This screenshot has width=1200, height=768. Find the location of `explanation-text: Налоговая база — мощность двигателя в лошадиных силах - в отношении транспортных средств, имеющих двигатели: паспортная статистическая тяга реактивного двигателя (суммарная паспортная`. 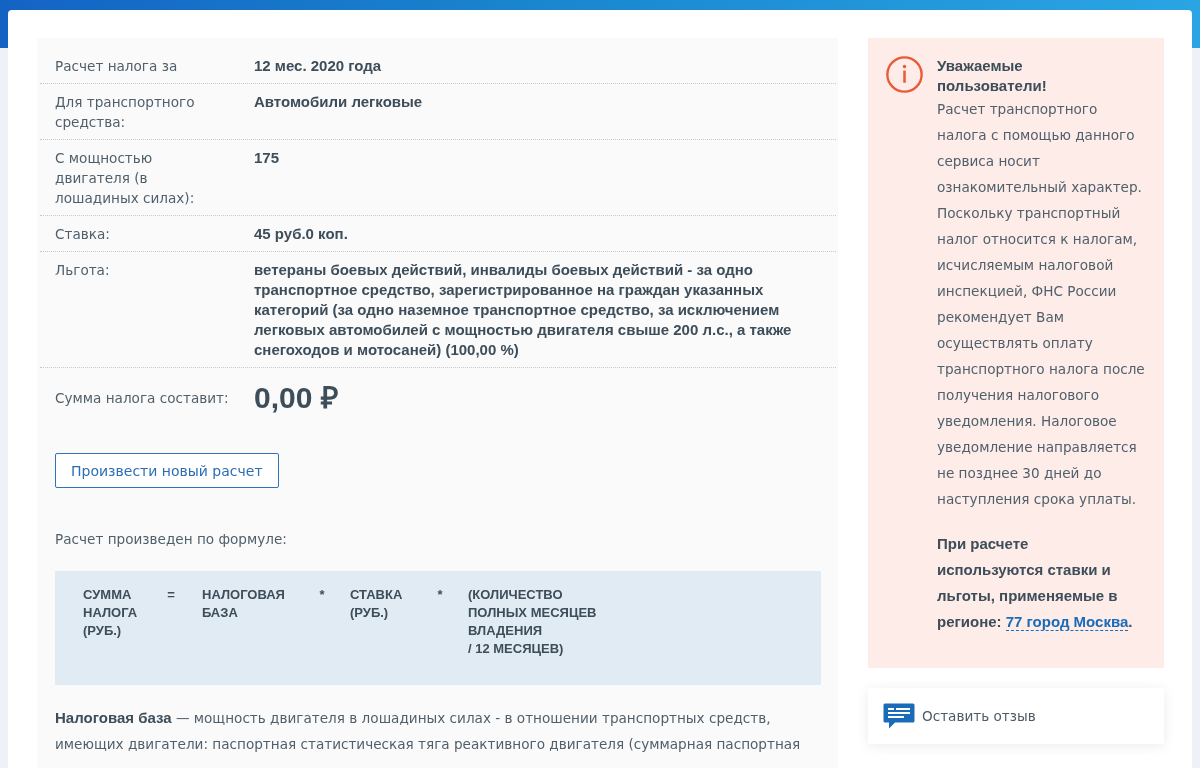

explanation-text: Налоговая база — мощность двигателя в лошадиных силах - в отношении транспортных средств, имеющих двигатели: паспортная статистическая тяга реактивного двигателя (суммарная паспортная is located at coordinates (428, 731).